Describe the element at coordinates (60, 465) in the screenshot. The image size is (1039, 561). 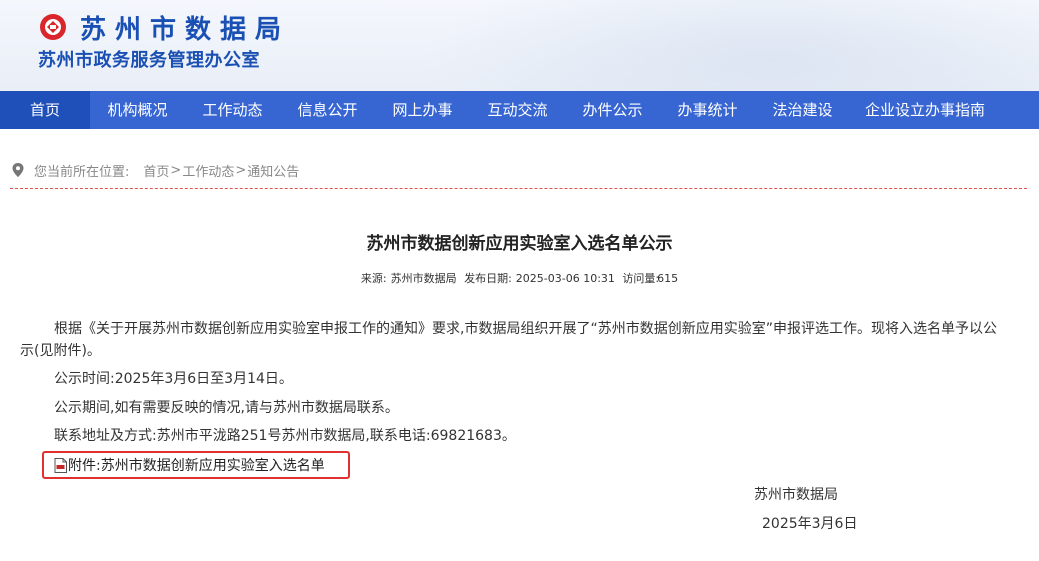
I see `pdf-file-icon` at that location.